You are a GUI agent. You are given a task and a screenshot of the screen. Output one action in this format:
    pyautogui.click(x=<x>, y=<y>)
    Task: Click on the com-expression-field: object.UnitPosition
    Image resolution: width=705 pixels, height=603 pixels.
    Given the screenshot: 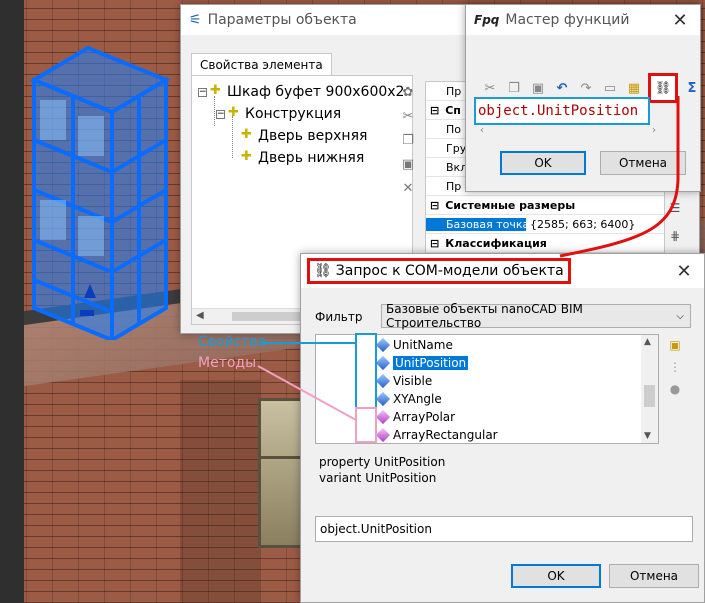 What is the action you would take?
    pyautogui.click(x=504, y=529)
    